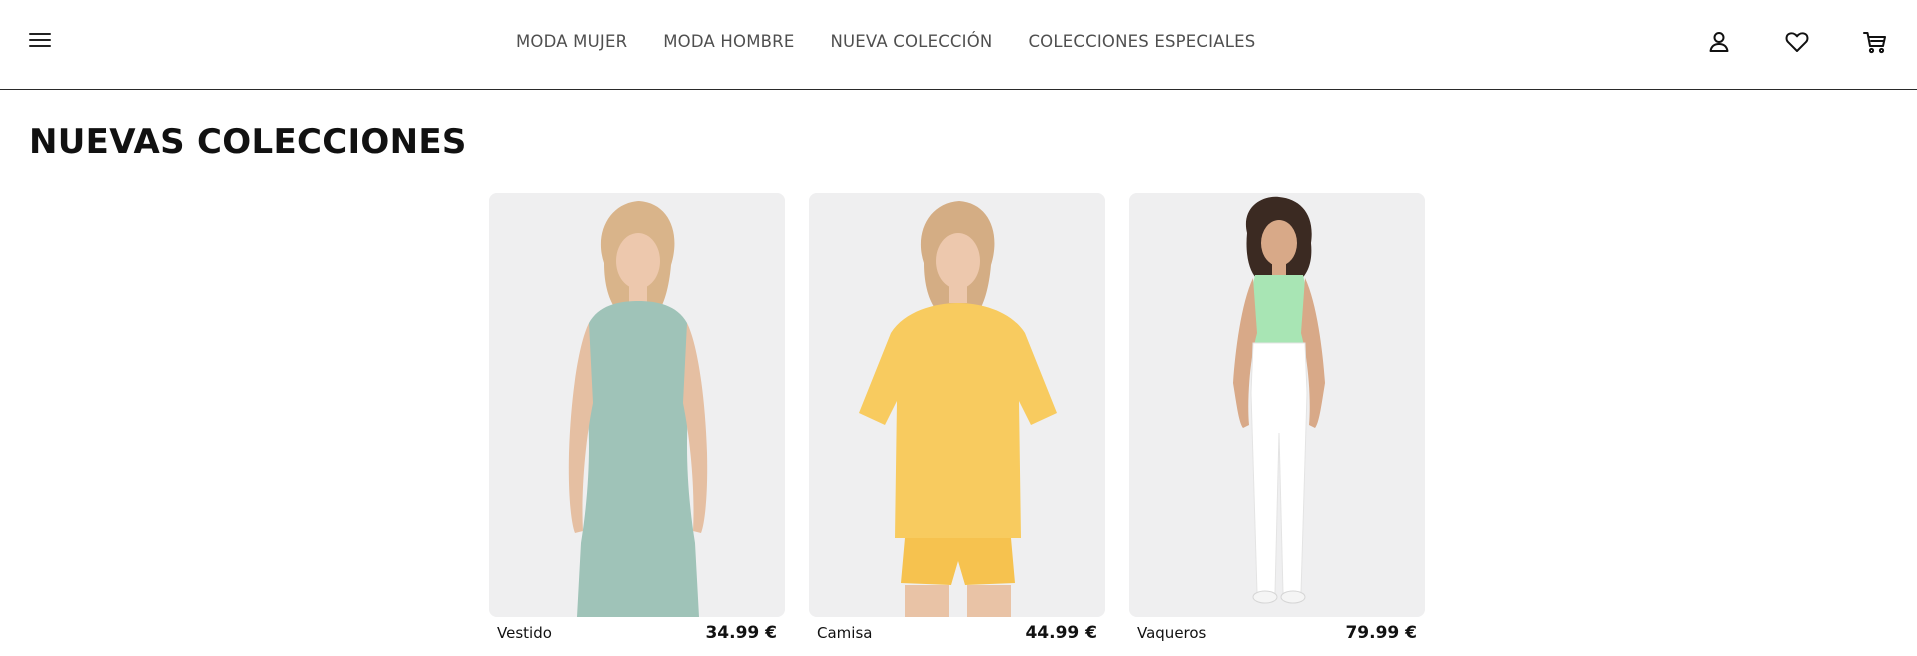  Describe the element at coordinates (1171, 633) in the screenshot. I see `product-name: Vaqueros` at that location.